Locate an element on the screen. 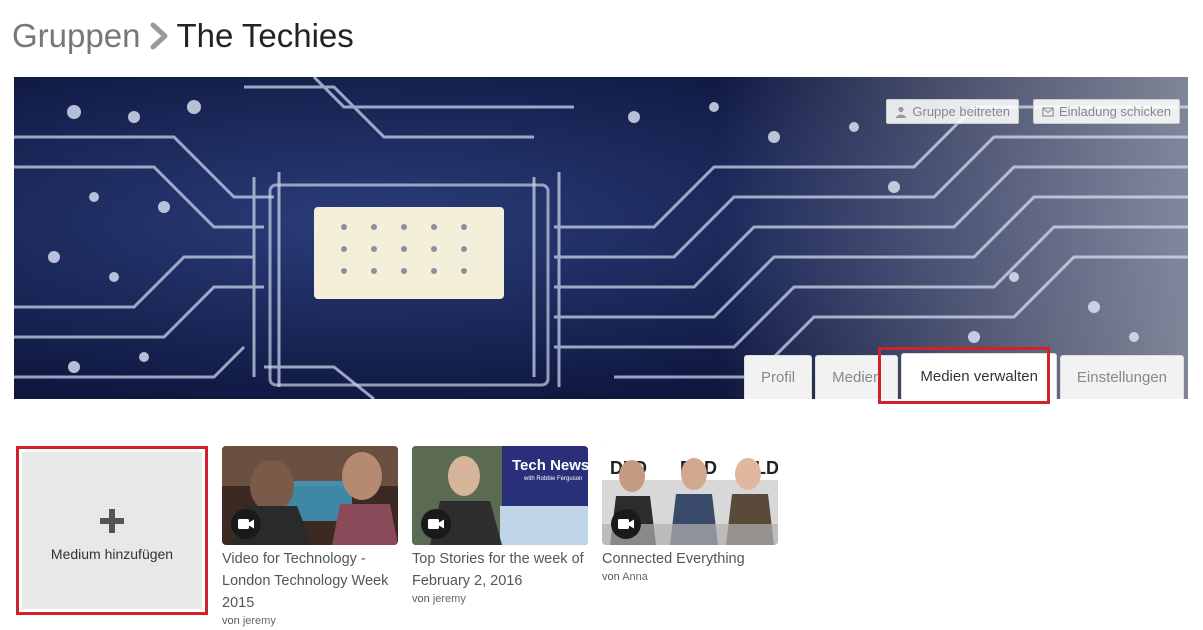  tab-manage-media: Medien verwalten is located at coordinates (979, 376).